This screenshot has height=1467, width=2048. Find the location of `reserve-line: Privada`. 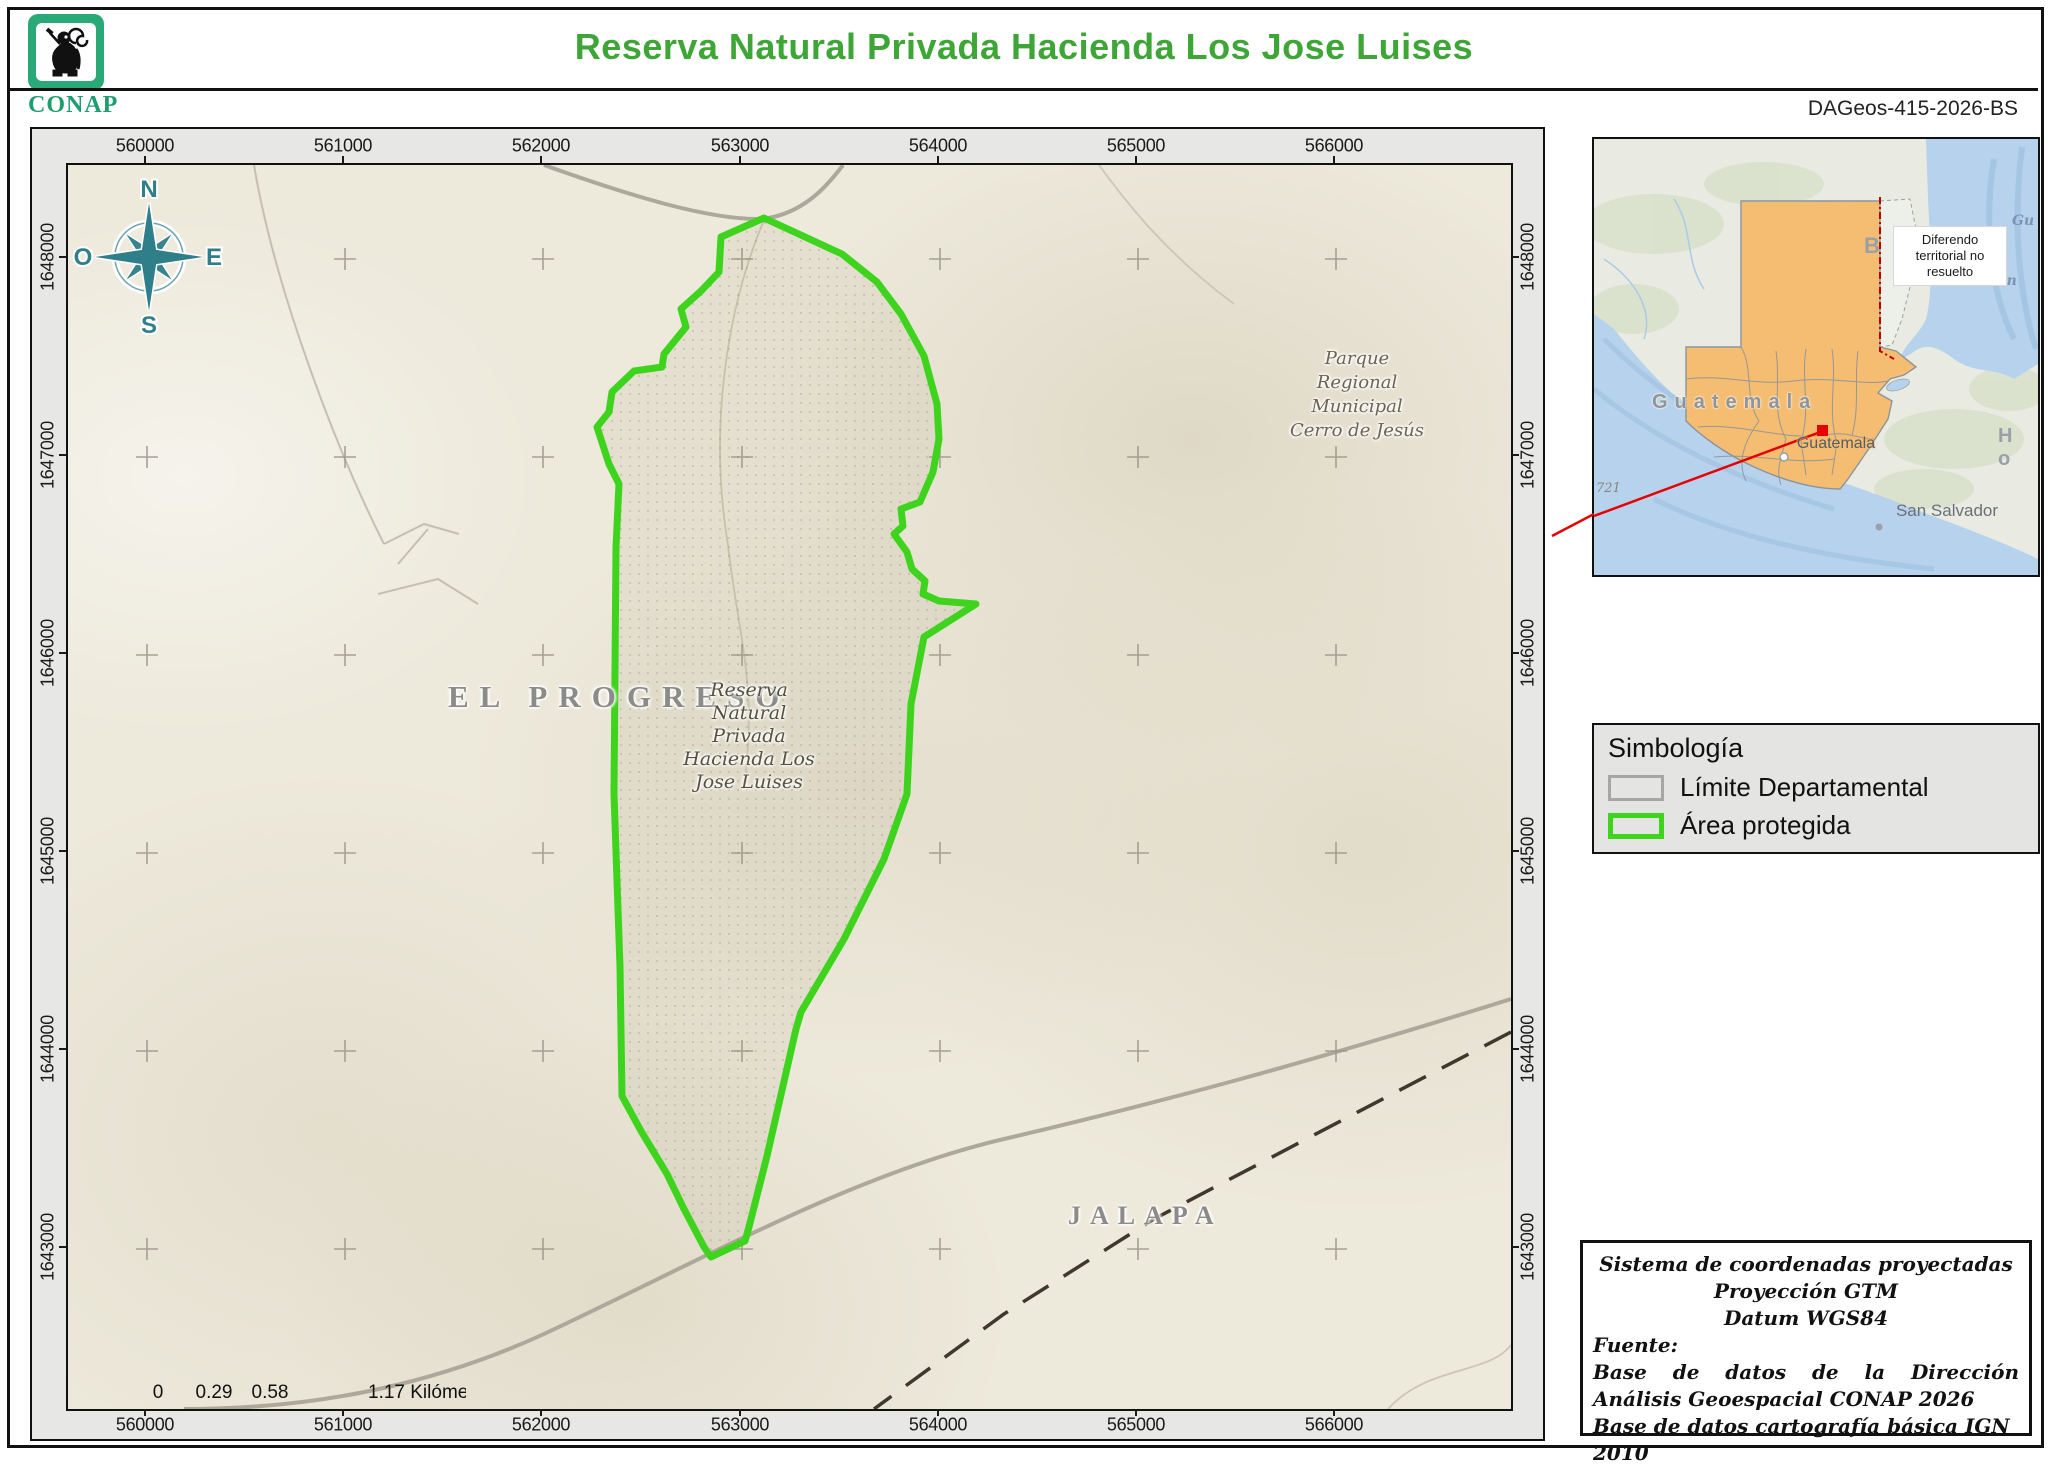

reserve-line: Privada is located at coordinates (749, 736).